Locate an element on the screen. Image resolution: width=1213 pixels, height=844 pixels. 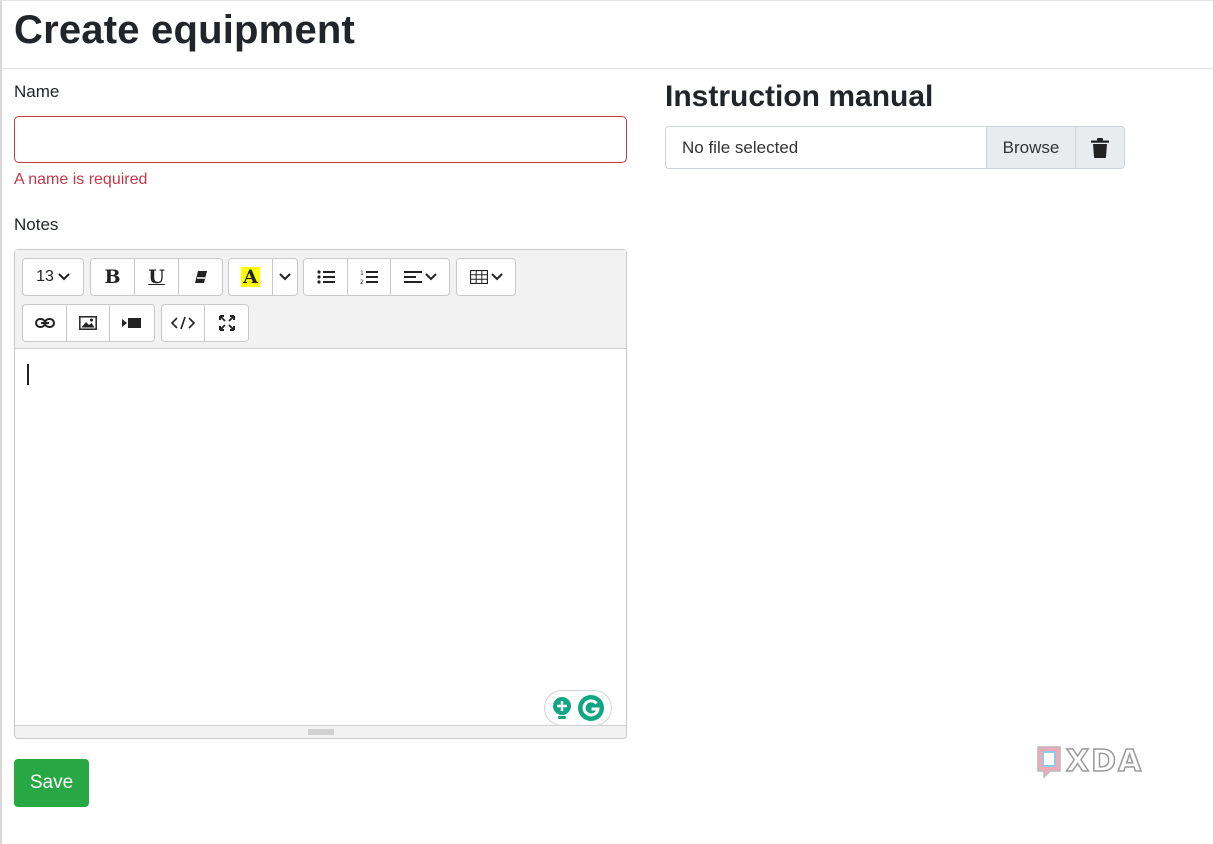
delete-file-button is located at coordinates (1099, 147).